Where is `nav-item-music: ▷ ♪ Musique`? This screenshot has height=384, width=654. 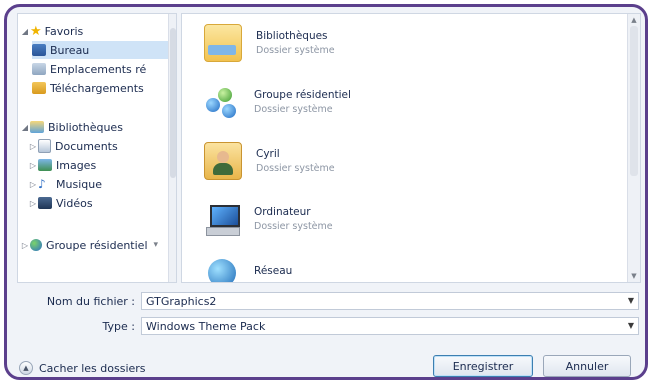 nav-item-music: ▷ ♪ Musique is located at coordinates (65, 184).